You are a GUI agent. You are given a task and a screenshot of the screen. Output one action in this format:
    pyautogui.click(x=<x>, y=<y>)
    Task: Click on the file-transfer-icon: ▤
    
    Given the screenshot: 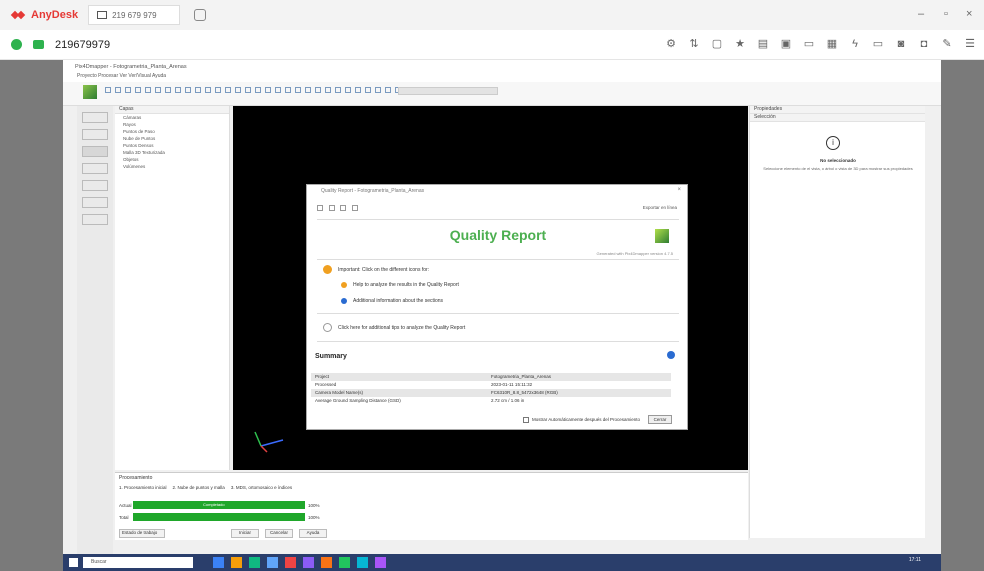 What is the action you would take?
    pyautogui.click(x=763, y=44)
    